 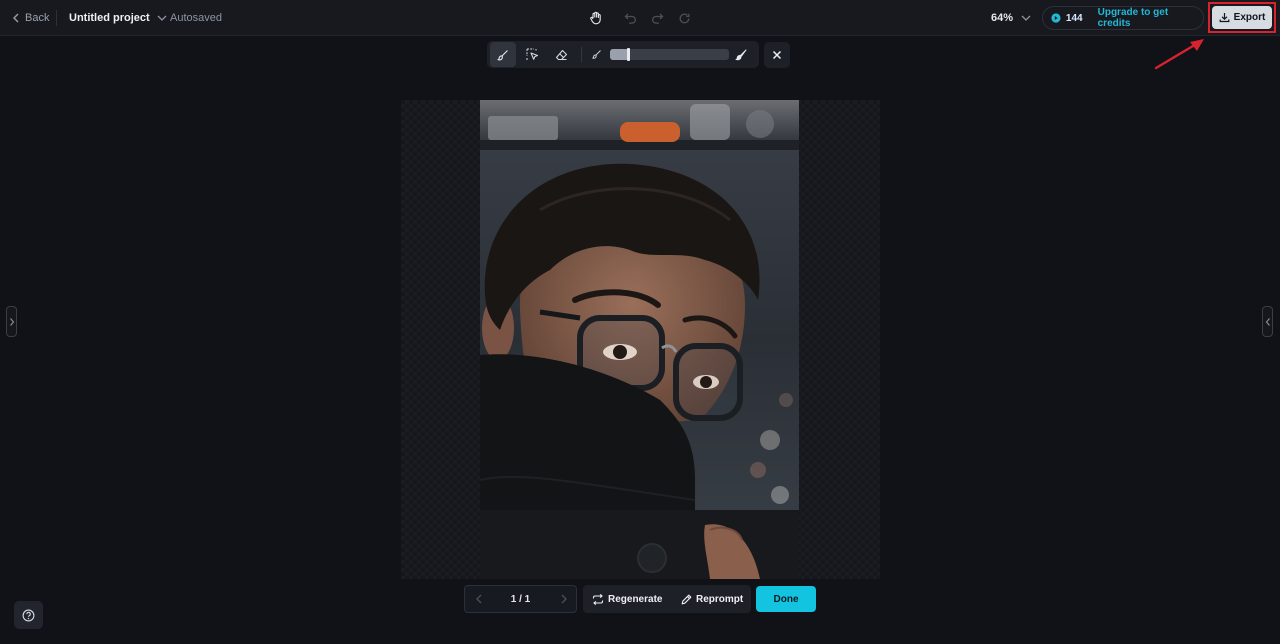 I want to click on brush-size-large-button, so click(x=741, y=54).